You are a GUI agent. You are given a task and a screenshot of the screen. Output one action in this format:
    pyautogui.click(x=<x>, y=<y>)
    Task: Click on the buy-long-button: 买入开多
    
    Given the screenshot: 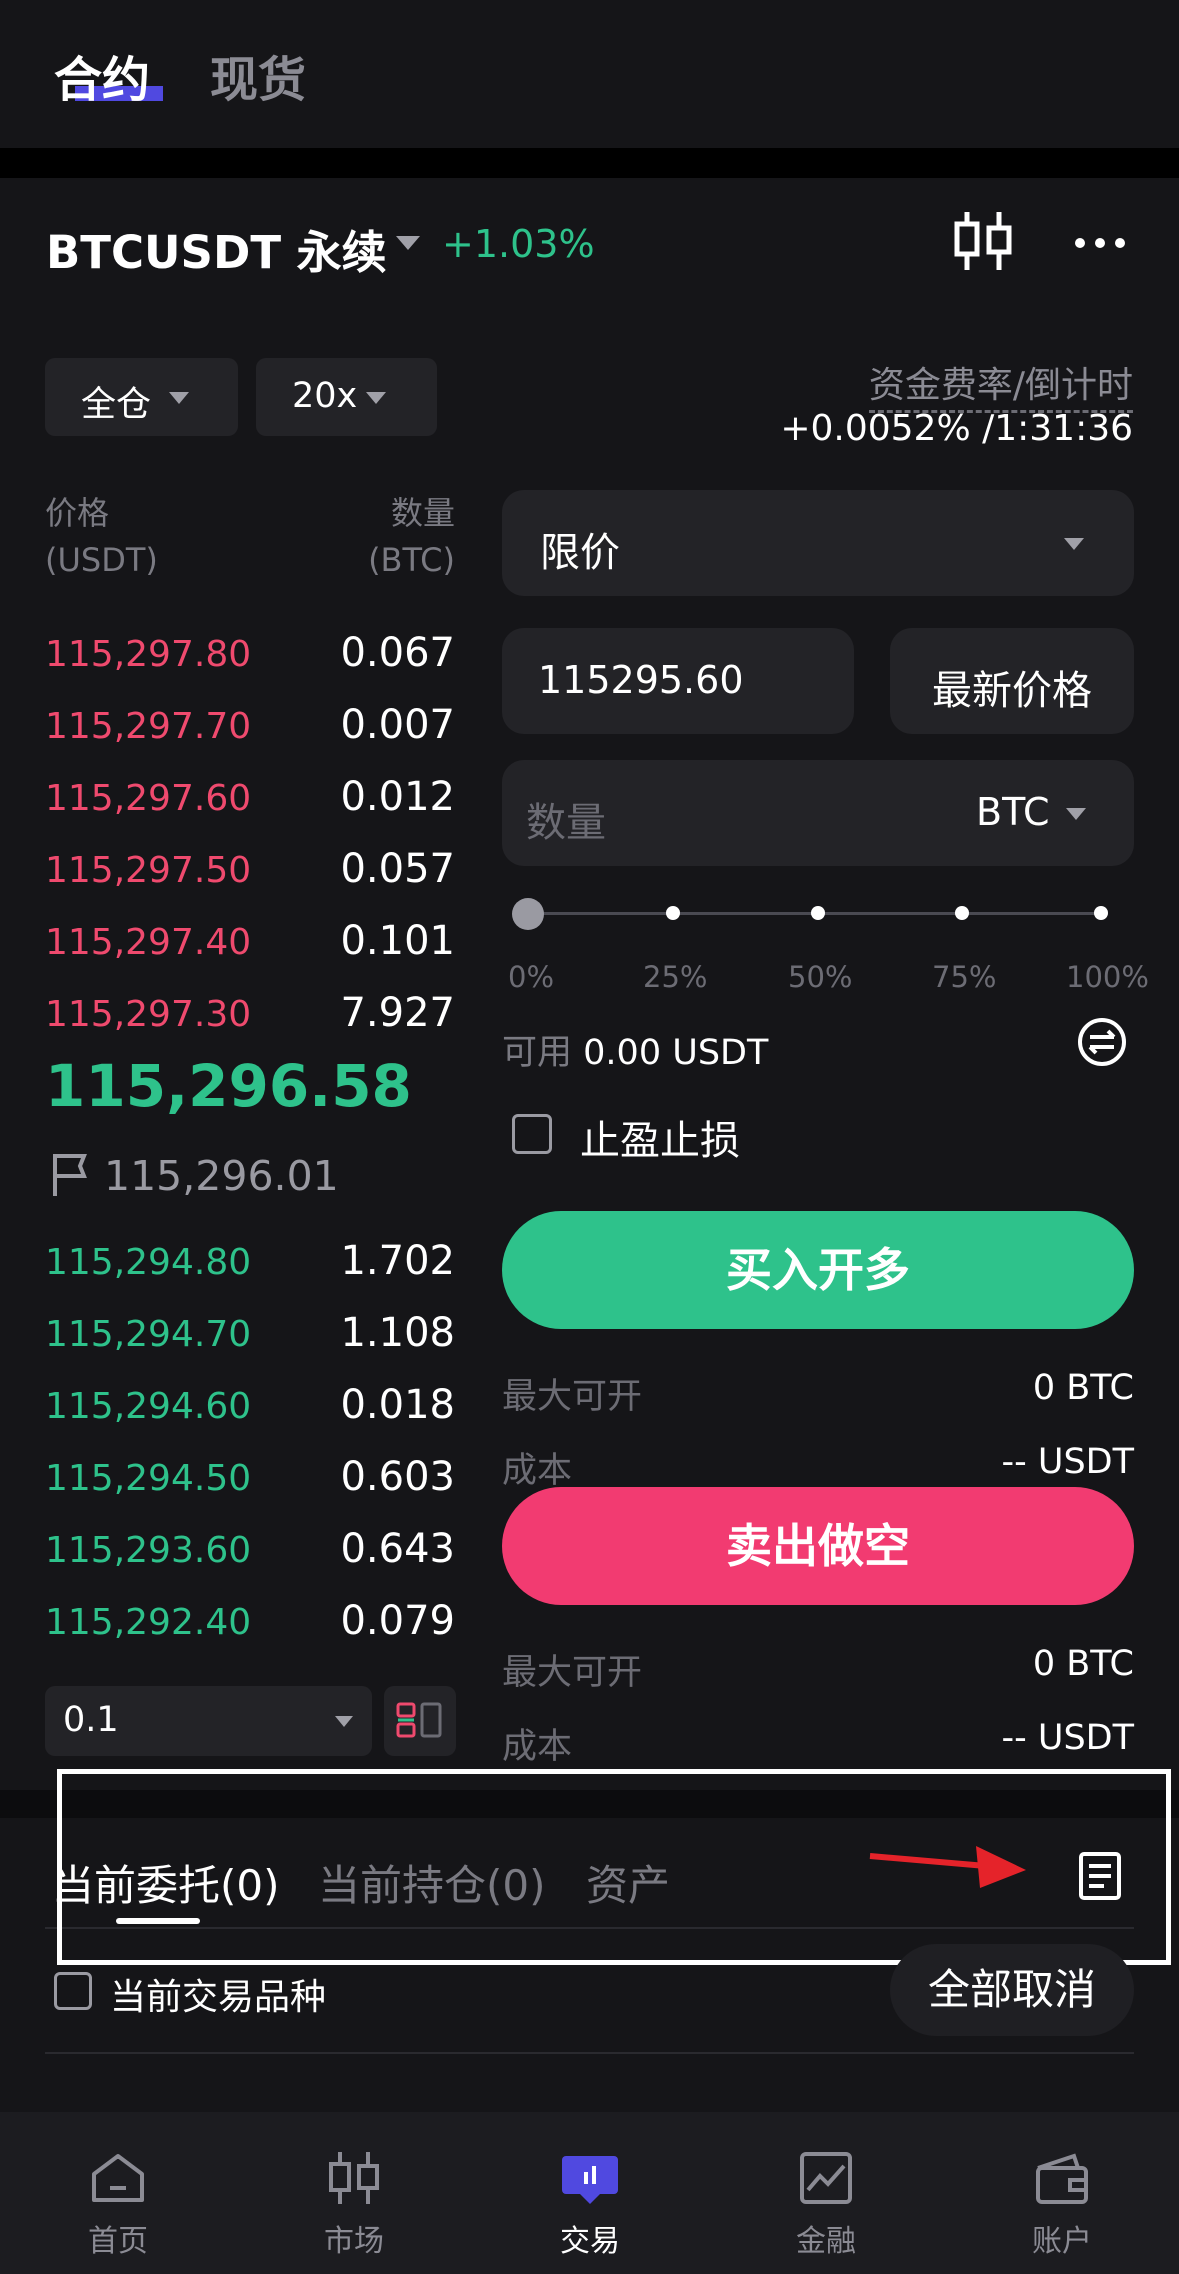 What is the action you would take?
    pyautogui.click(x=818, y=1270)
    